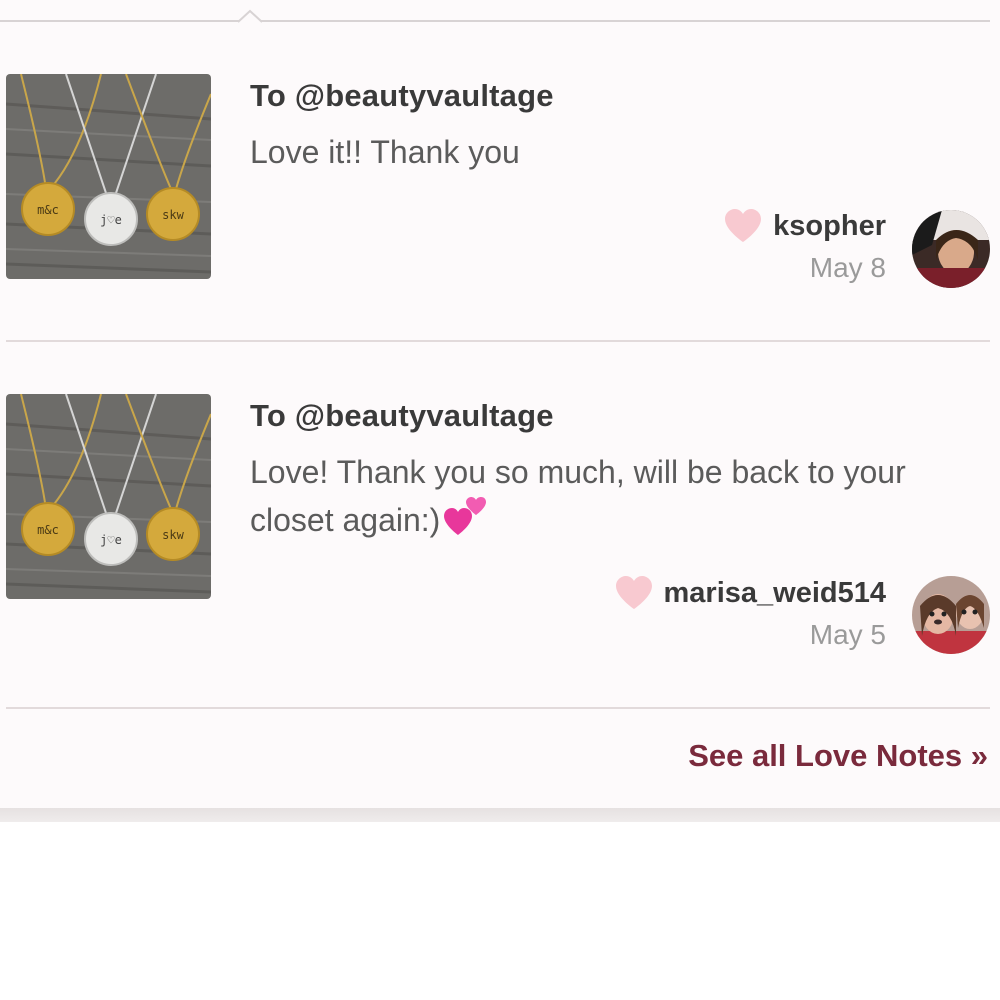 The height and width of the screenshot is (1000, 1000). What do you see at coordinates (838, 756) in the screenshot?
I see `see-all-love-notes-link: See all Love Notes »` at bounding box center [838, 756].